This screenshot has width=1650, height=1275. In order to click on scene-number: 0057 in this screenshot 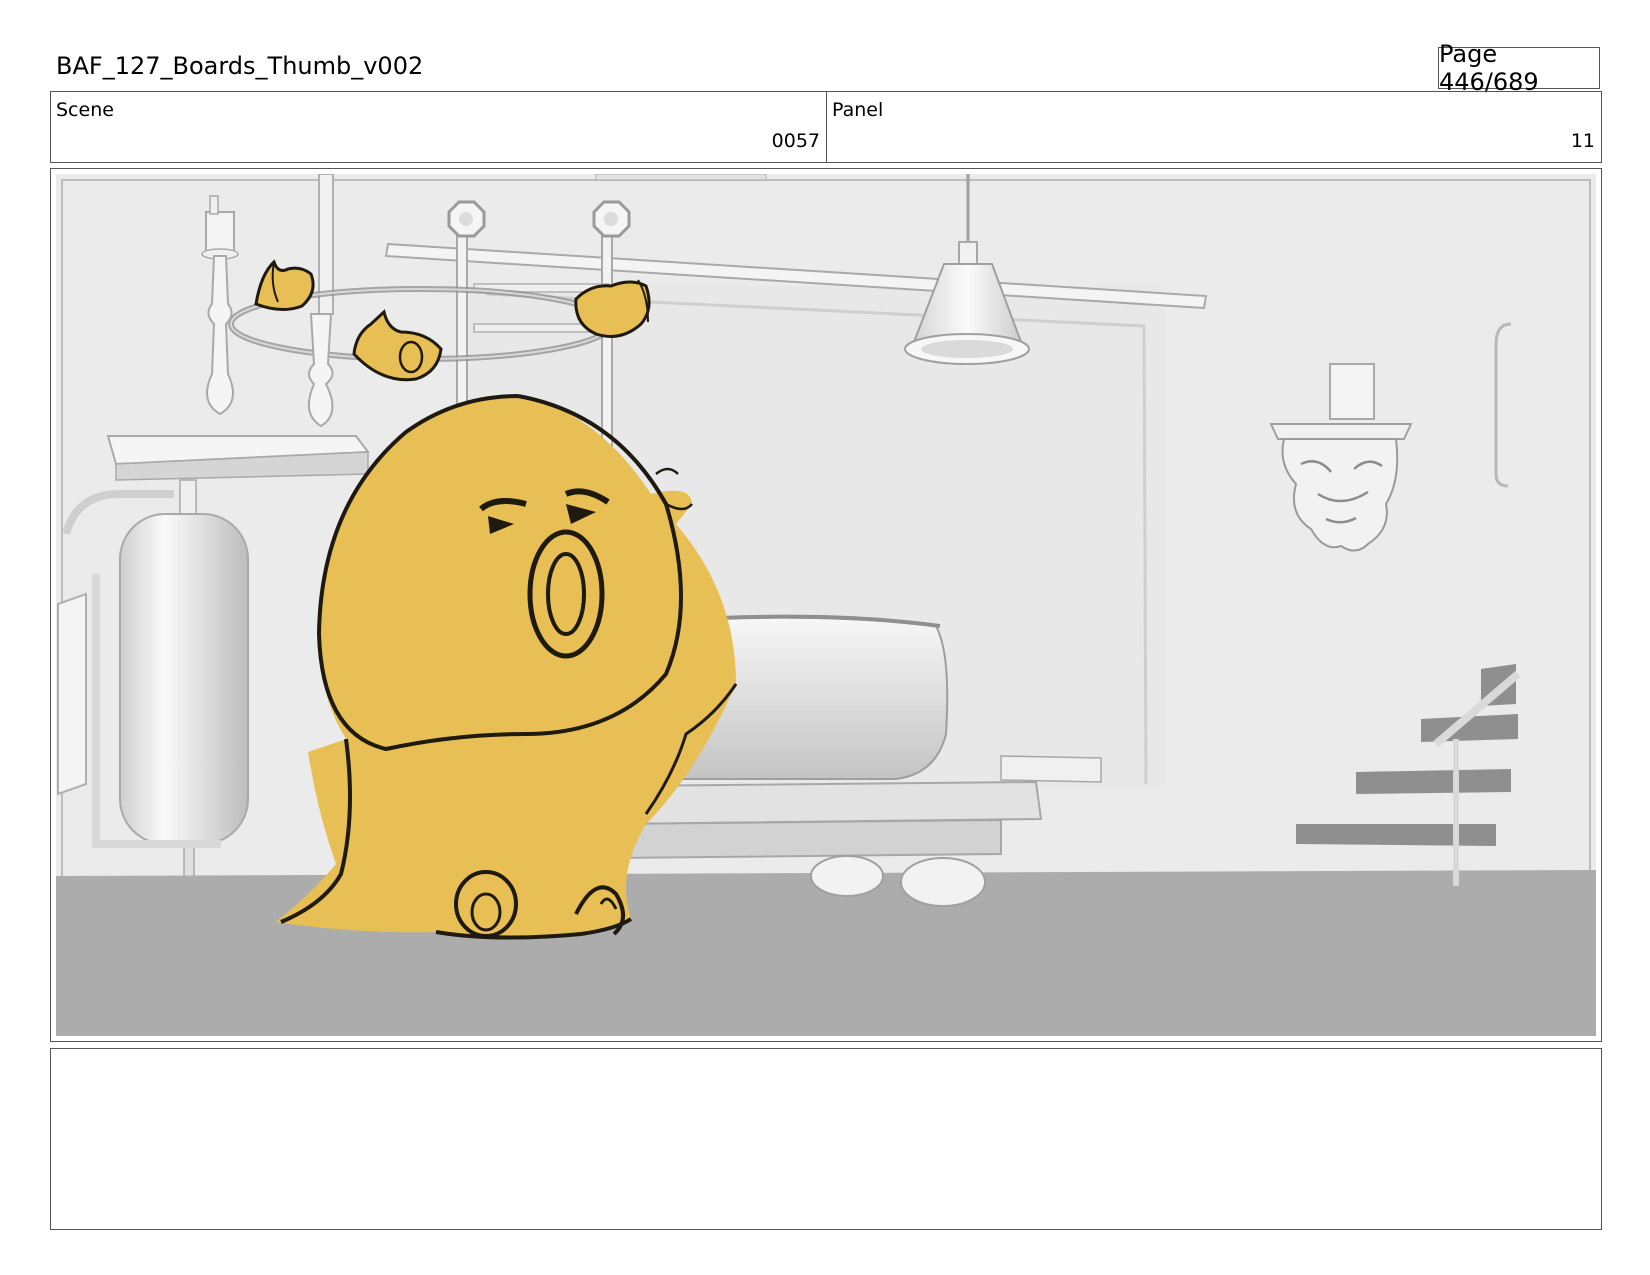, I will do `click(795, 141)`.